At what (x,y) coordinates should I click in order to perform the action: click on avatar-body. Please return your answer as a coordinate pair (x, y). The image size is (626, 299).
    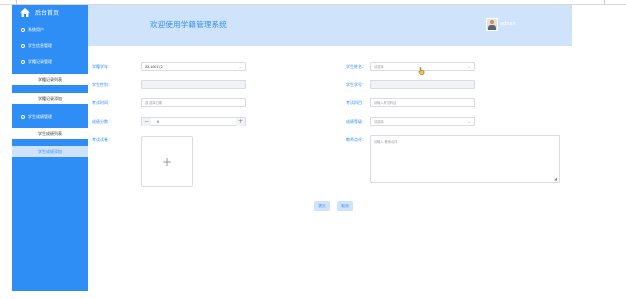
    Looking at the image, I should click on (492, 27).